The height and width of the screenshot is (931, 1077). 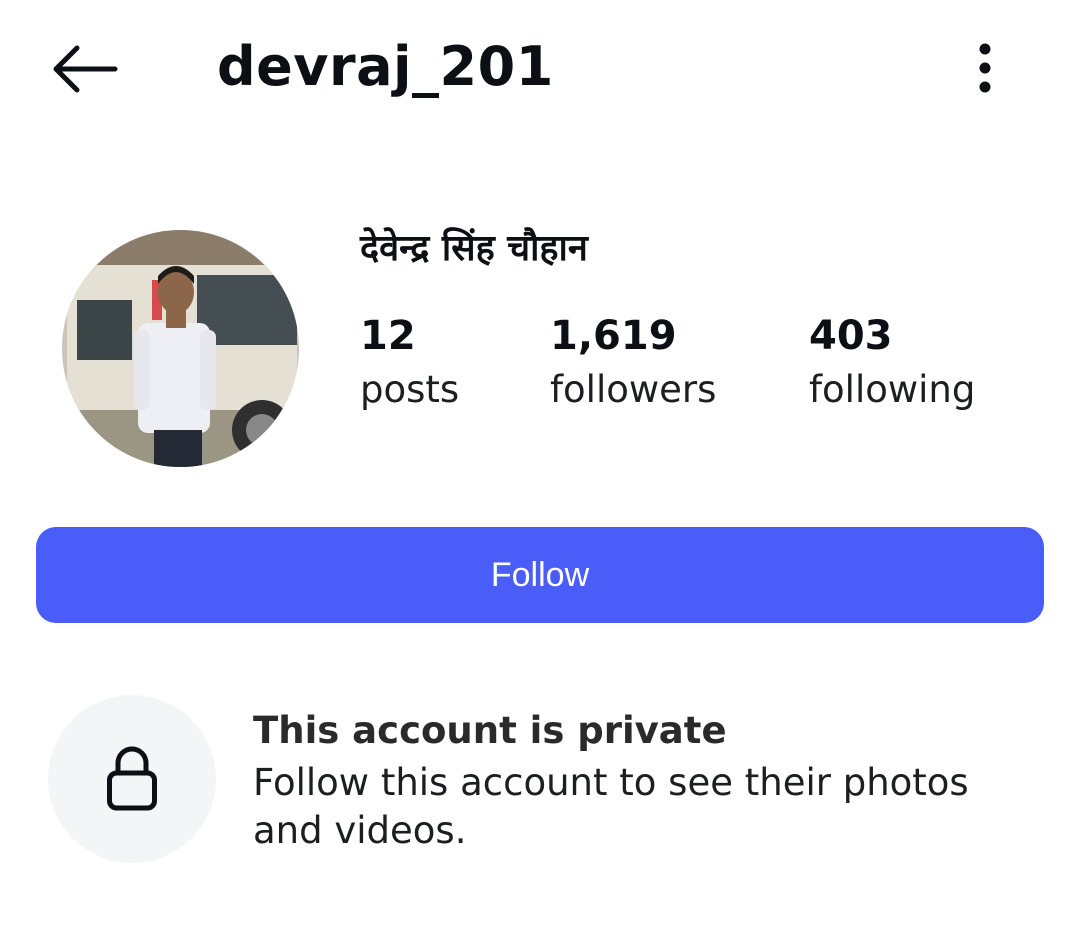 What do you see at coordinates (410, 389) in the screenshot?
I see `stat-label: posts` at bounding box center [410, 389].